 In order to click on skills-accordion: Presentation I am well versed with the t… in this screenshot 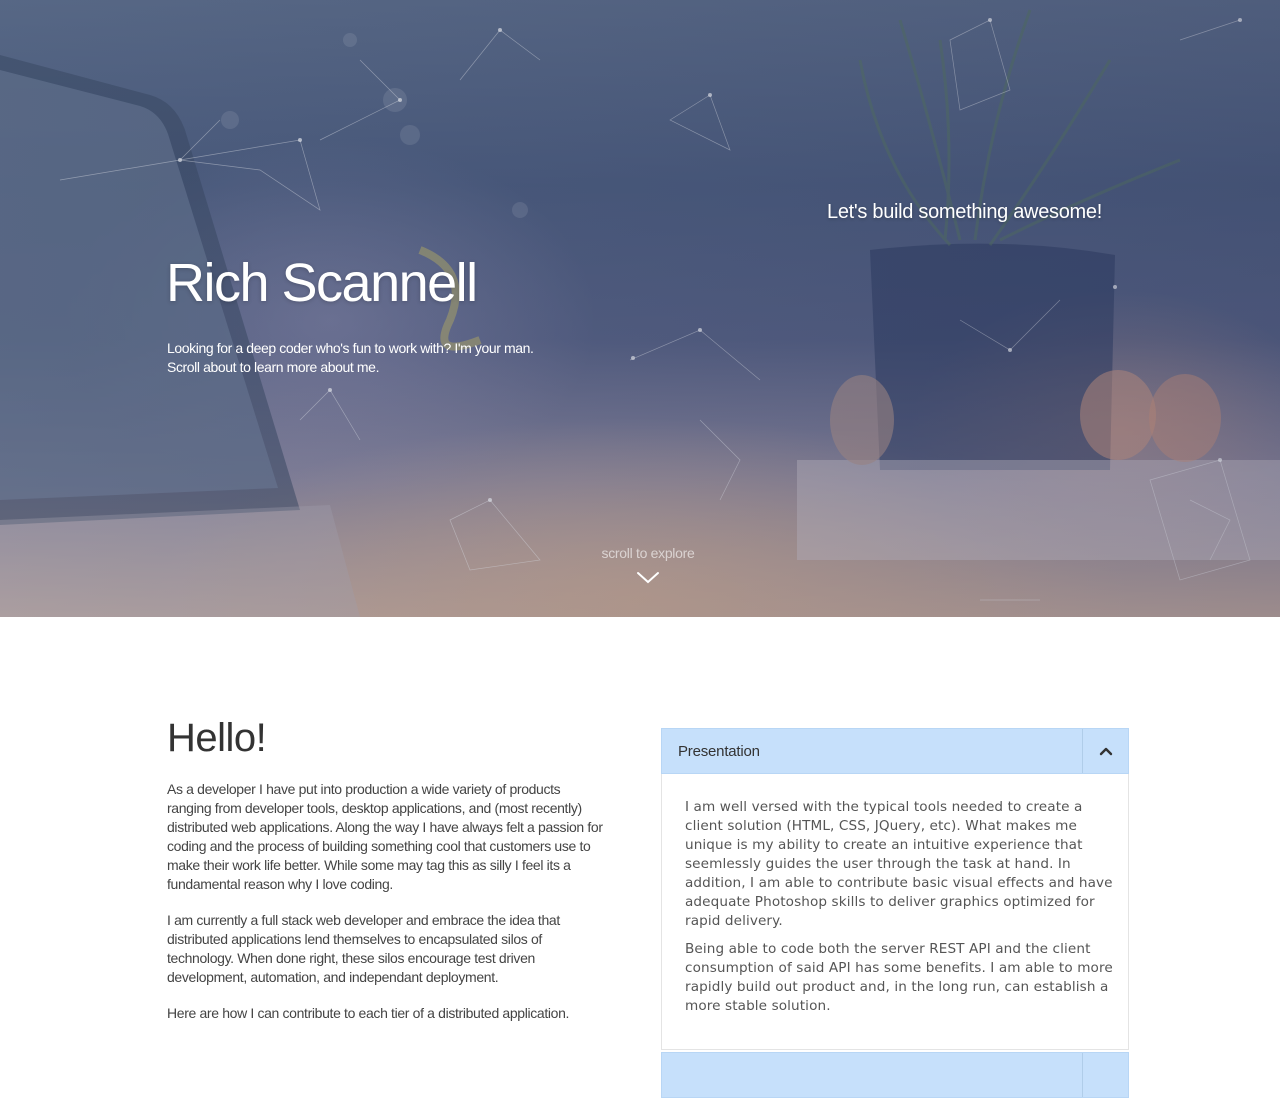, I will do `click(895, 913)`.